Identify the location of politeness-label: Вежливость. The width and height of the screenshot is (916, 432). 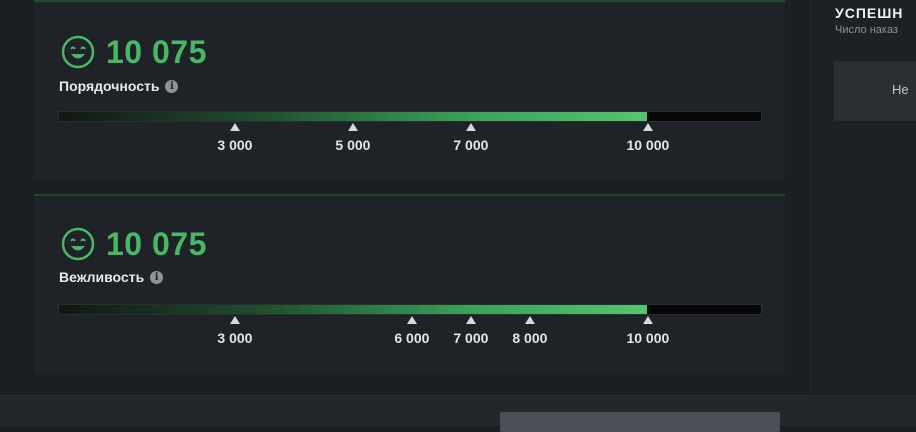
(102, 277).